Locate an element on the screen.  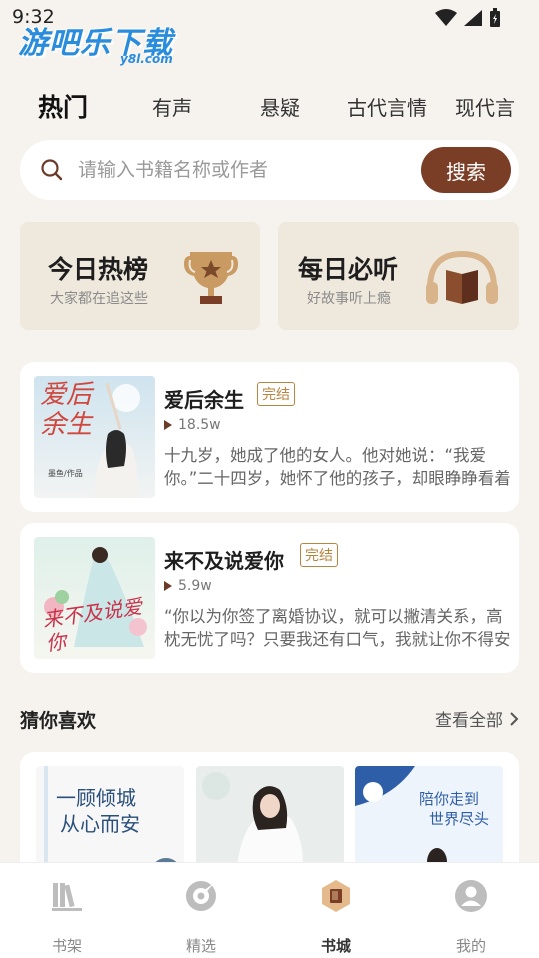
guess-cover-text: 世界尽头 is located at coordinates (459, 819).